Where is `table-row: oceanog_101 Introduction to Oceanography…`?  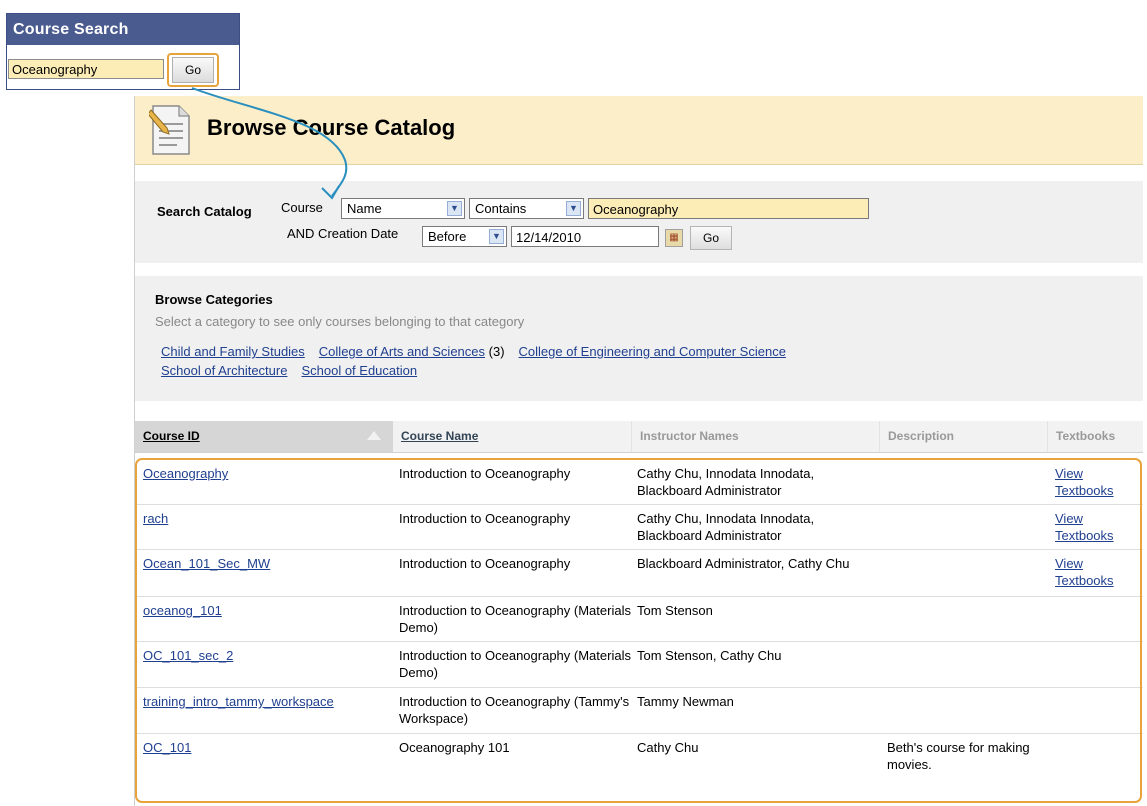
table-row: oceanog_101 Introduction to Oceanography… is located at coordinates (639, 619).